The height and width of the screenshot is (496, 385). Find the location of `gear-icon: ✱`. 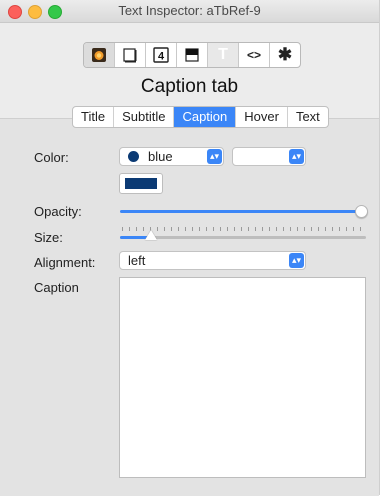

gear-icon: ✱ is located at coordinates (285, 54).